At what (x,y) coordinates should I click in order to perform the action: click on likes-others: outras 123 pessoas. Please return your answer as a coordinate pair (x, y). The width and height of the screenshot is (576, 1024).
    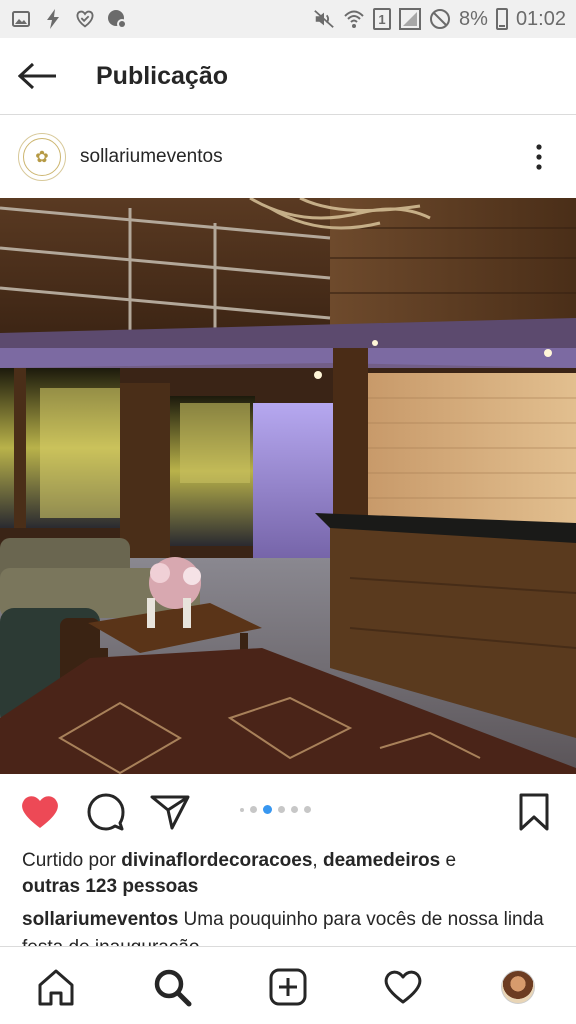
    Looking at the image, I should click on (110, 886).